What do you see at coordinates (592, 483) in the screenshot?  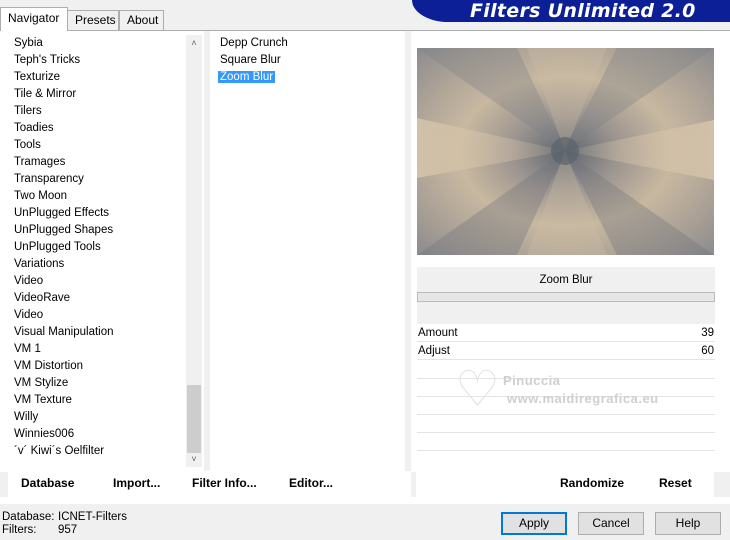 I see `randomize-button: Randomize` at bounding box center [592, 483].